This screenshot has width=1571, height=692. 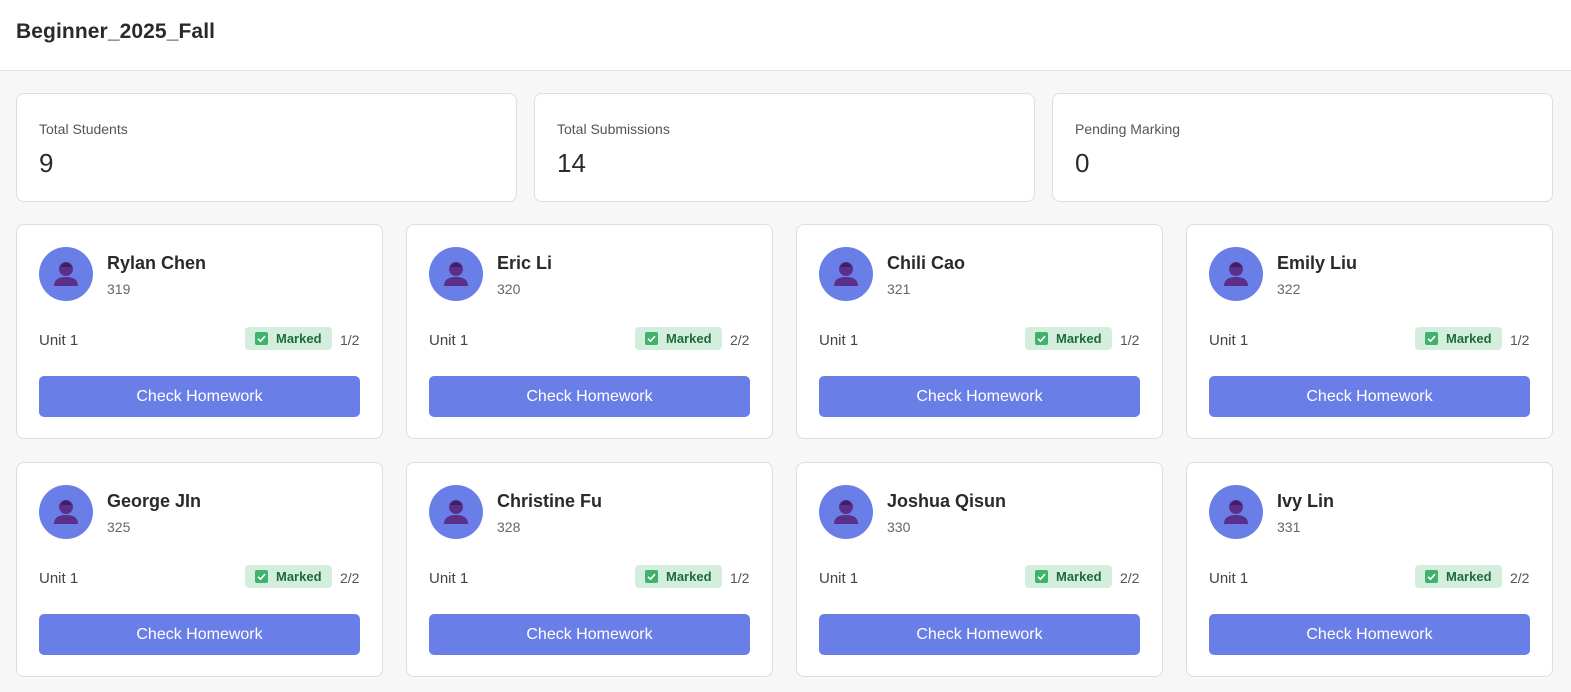 I want to click on student-id: 325, so click(x=119, y=527).